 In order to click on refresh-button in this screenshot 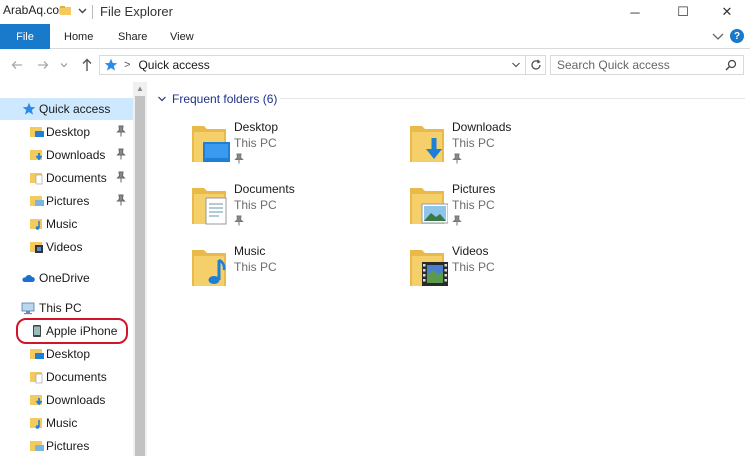, I will do `click(536, 65)`.